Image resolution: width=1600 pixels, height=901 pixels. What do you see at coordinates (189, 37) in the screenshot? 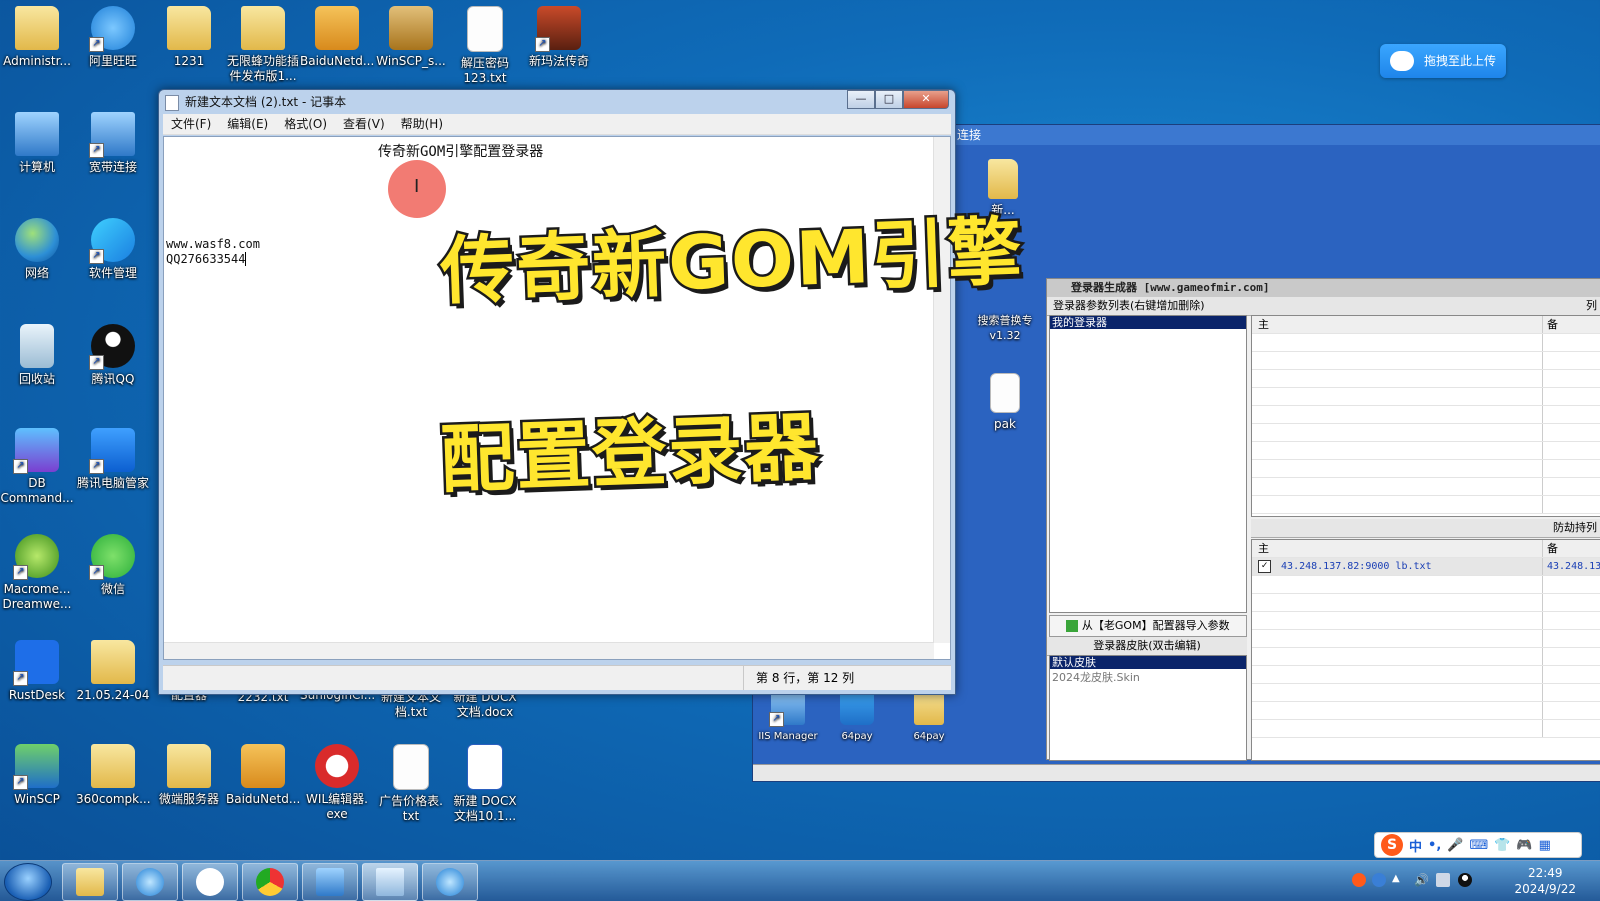
I see `desktop-icon-1231: 1231` at bounding box center [189, 37].